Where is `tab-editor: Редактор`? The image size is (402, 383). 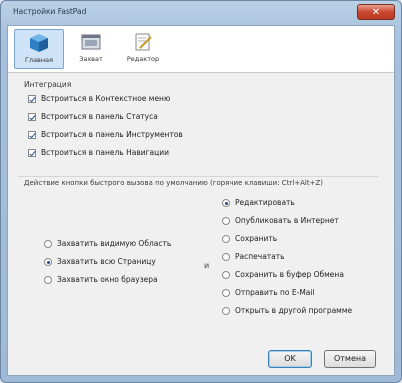
tab-editor: Редактор is located at coordinates (143, 49).